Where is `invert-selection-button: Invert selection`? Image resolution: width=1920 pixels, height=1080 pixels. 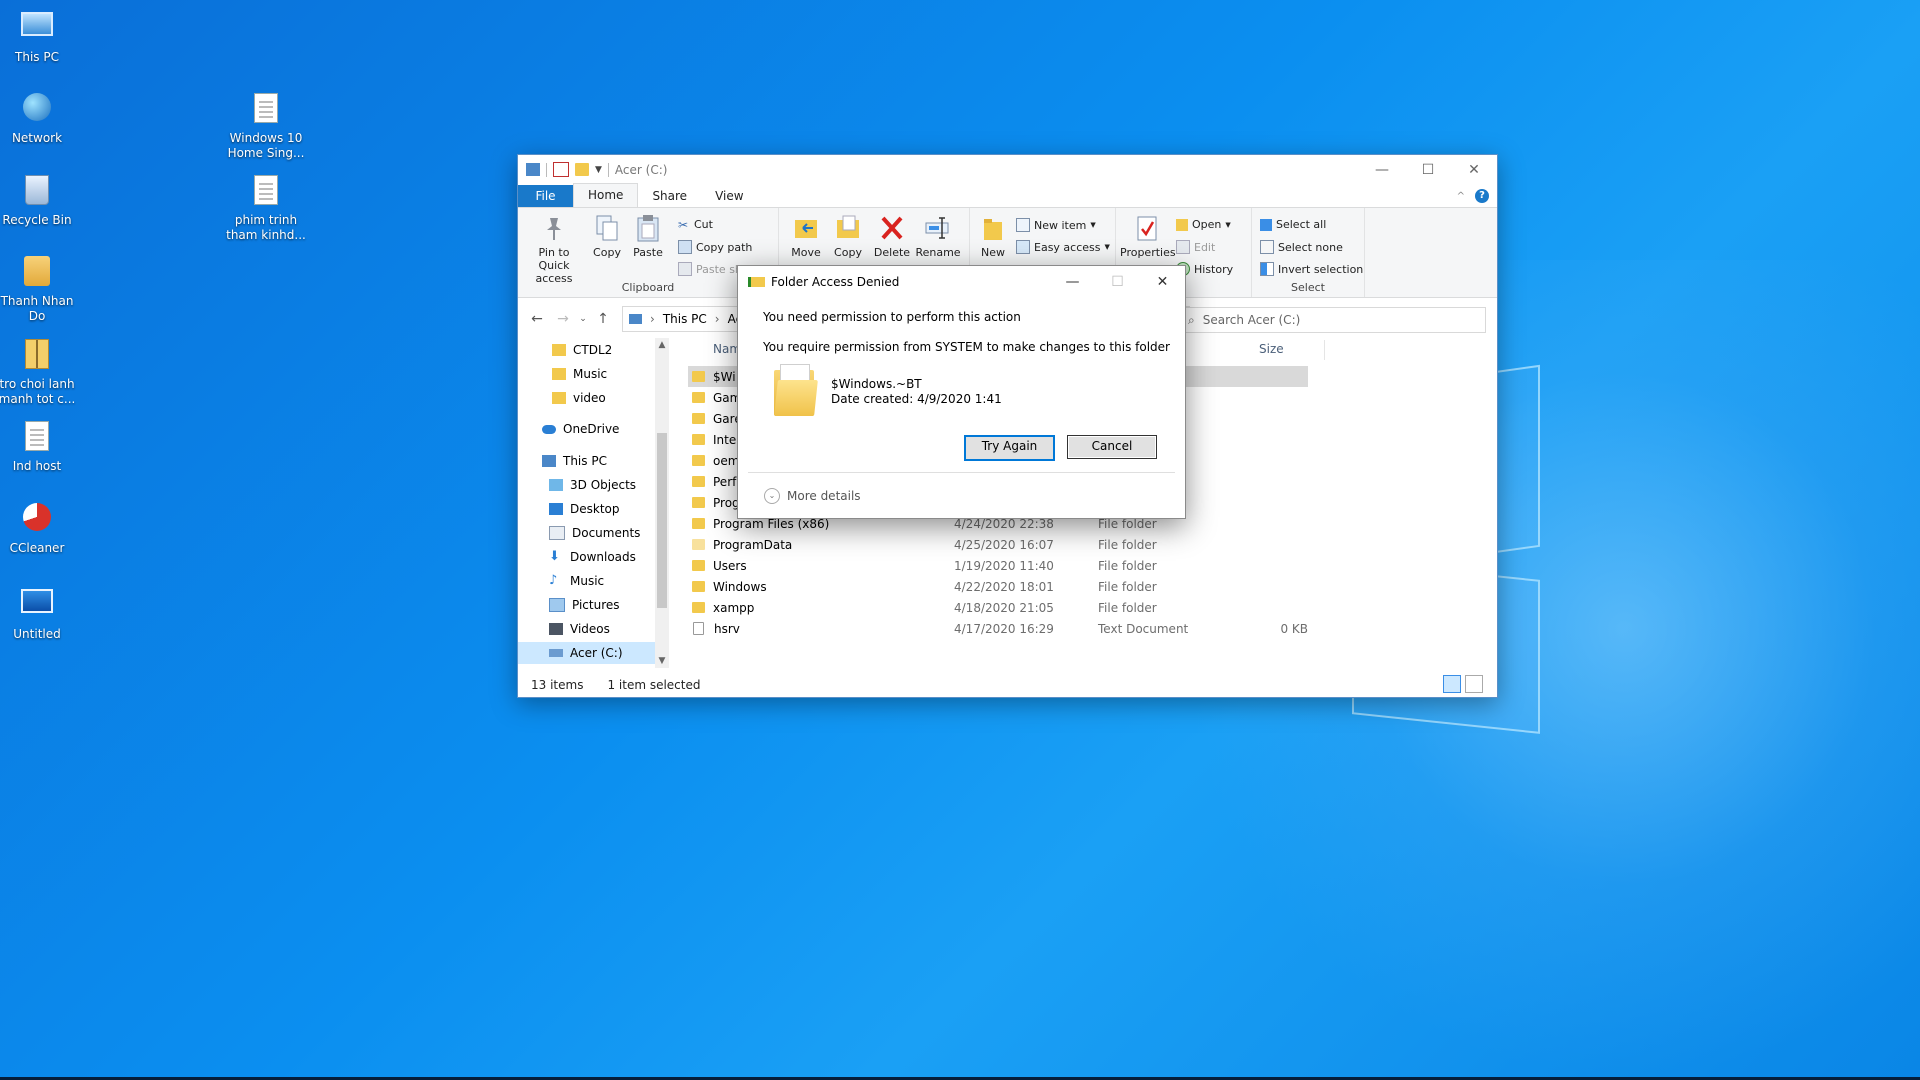
invert-selection-button: Invert selection is located at coordinates (1311, 269).